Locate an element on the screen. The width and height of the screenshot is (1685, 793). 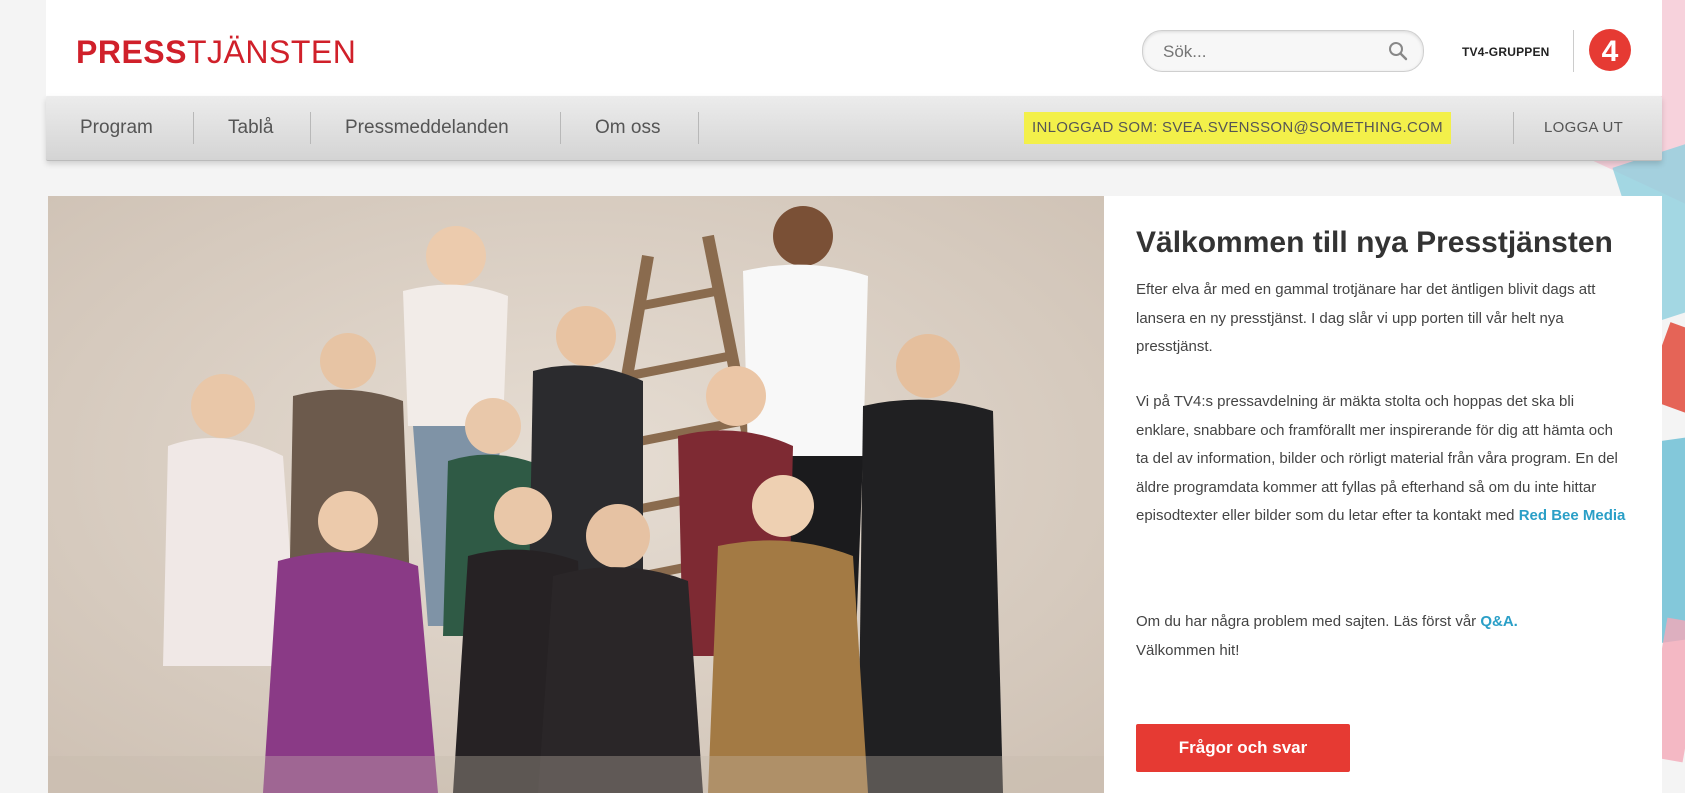
presstjansten-logo: PRESSTJÄNSTEN is located at coordinates (216, 52).